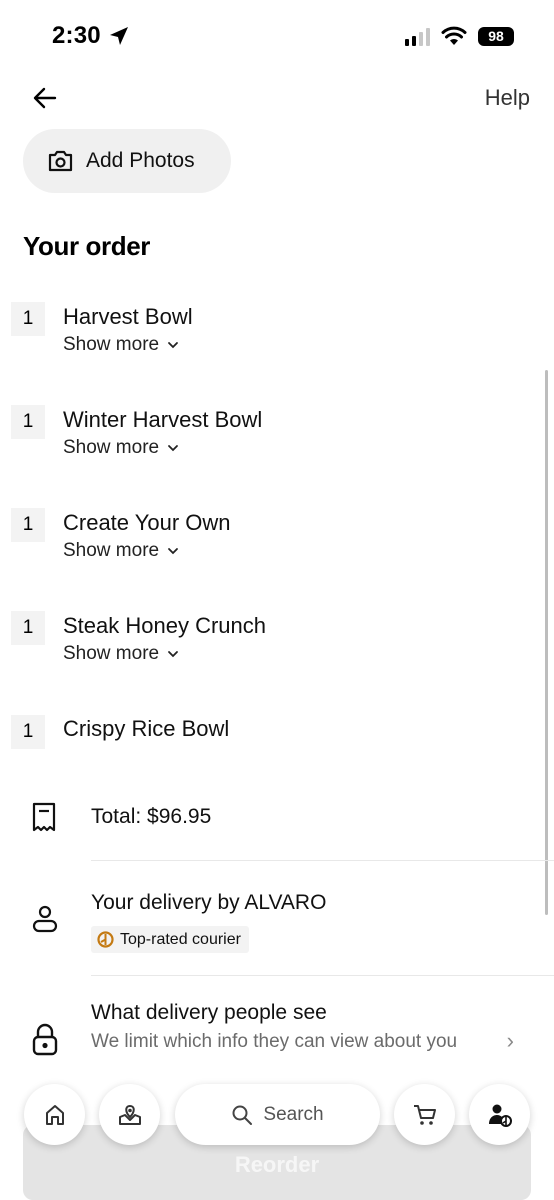 This screenshot has width=554, height=1200. I want to click on add-photos-button: Add Photos, so click(127, 161).